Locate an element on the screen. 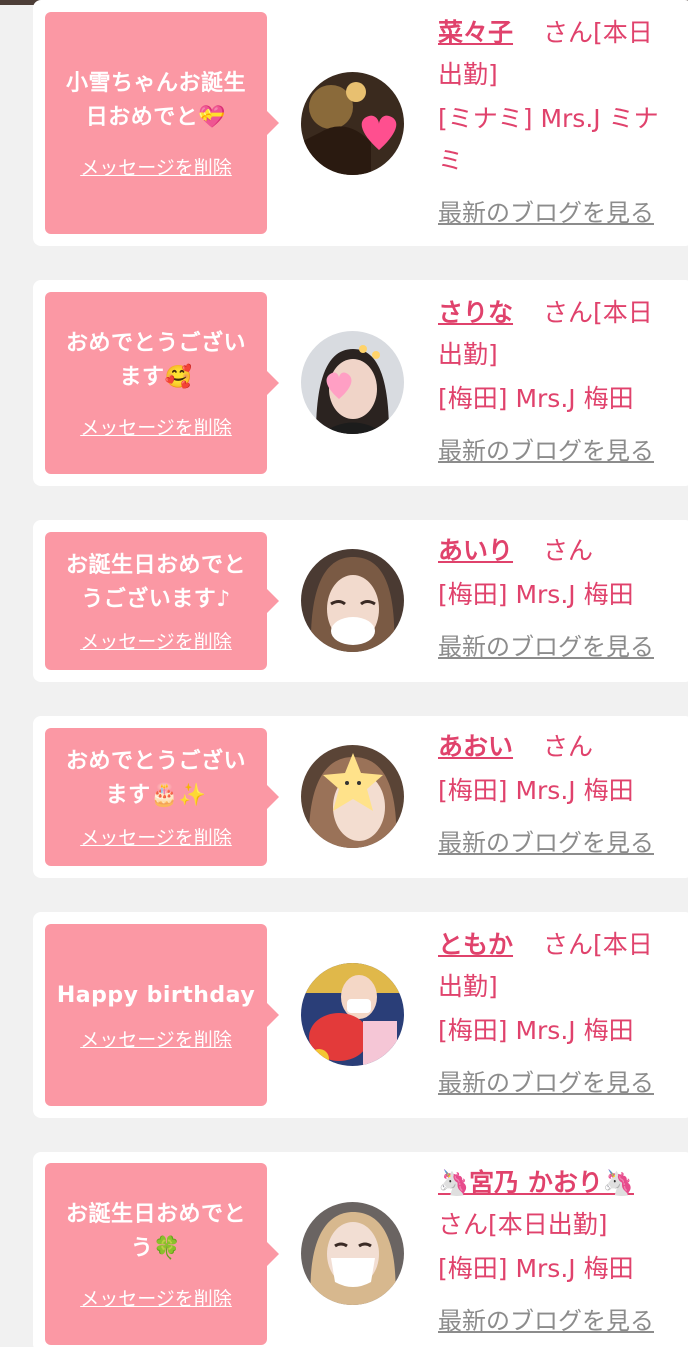 The image size is (688, 1347). message-bubble: お誕生日おめでと う🍀 メッセージを削除 is located at coordinates (162, 1254).